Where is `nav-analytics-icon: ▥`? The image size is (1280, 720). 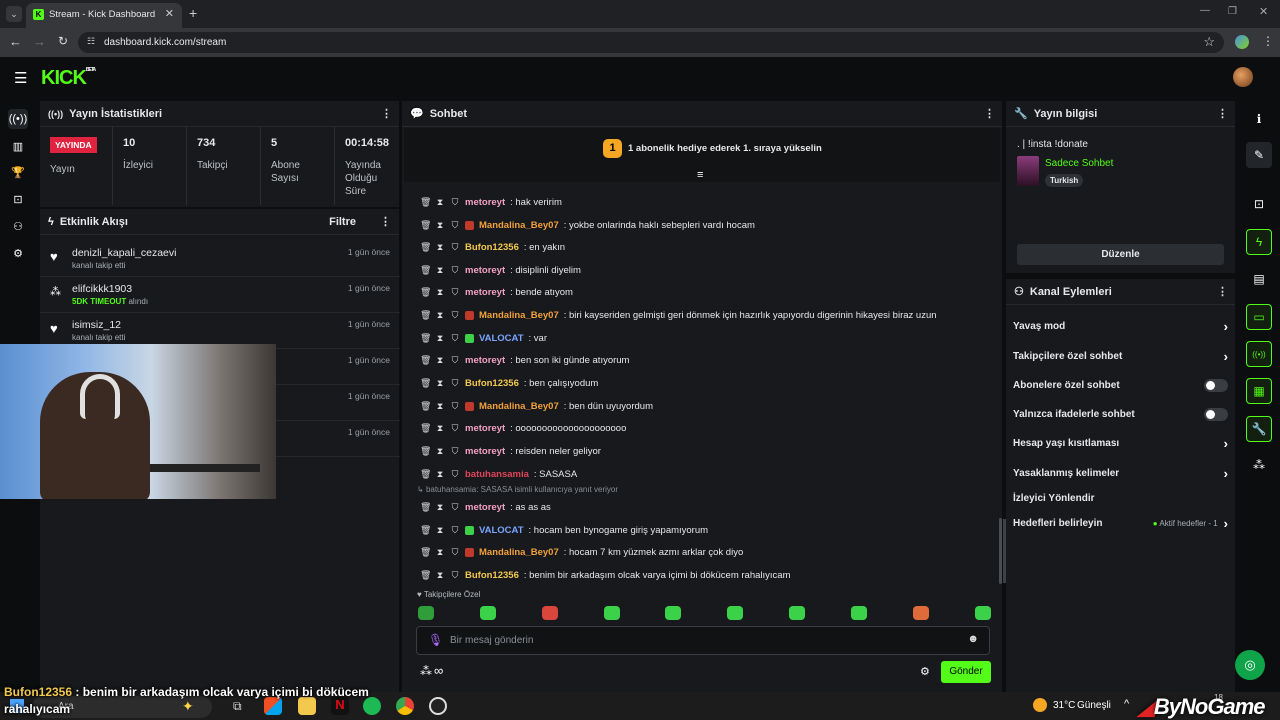 nav-analytics-icon: ▥ is located at coordinates (18, 146).